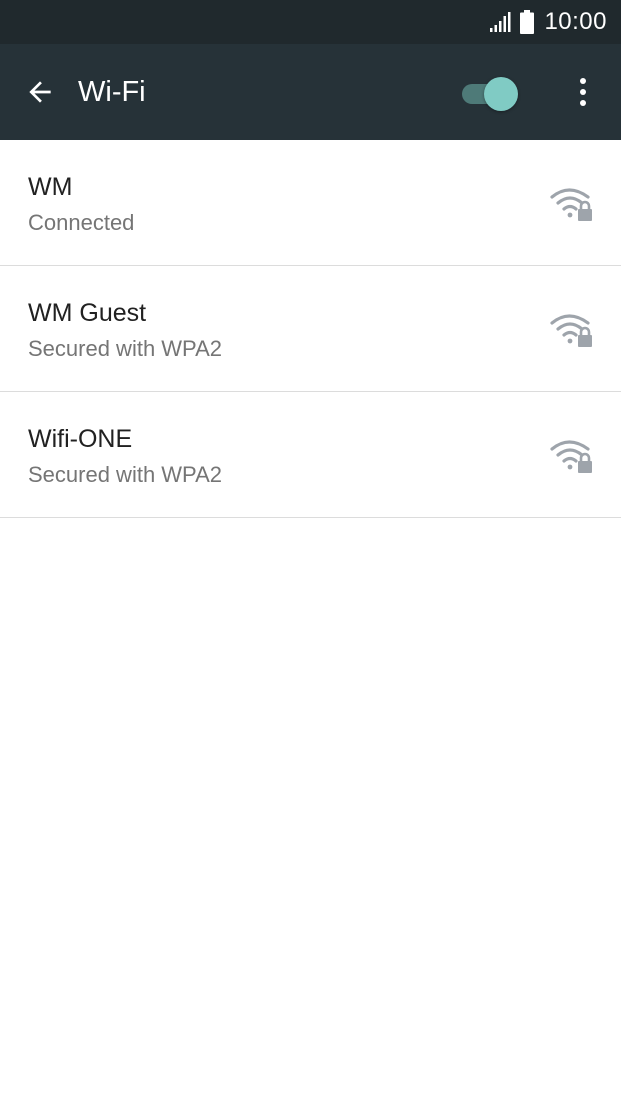 This screenshot has width=621, height=1104. What do you see at coordinates (112, 91) in the screenshot?
I see `page-title: Wi-Fi` at bounding box center [112, 91].